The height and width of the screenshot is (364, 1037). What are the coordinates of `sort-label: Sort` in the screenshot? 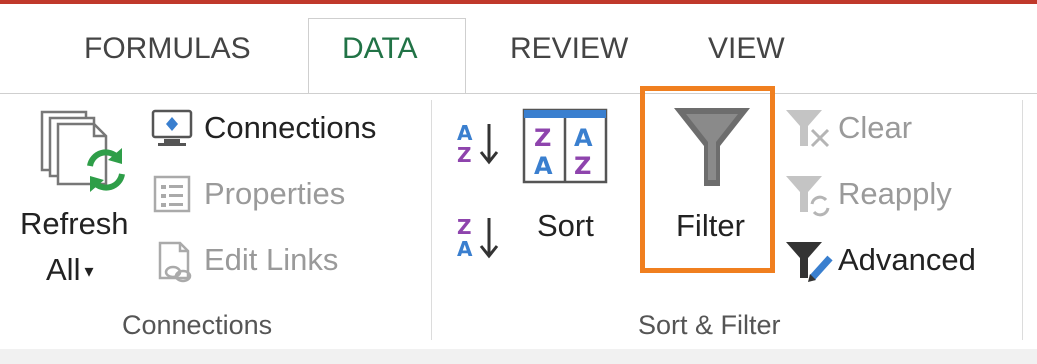 It's located at (565, 225).